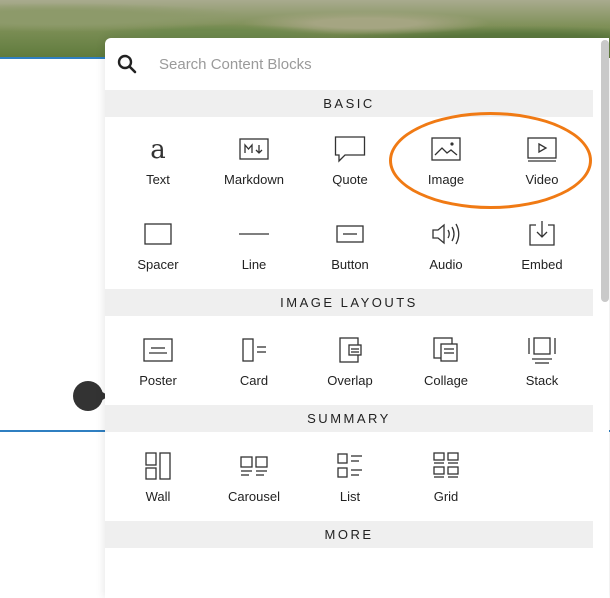  Describe the element at coordinates (446, 179) in the screenshot. I see `block-label: Image` at that location.